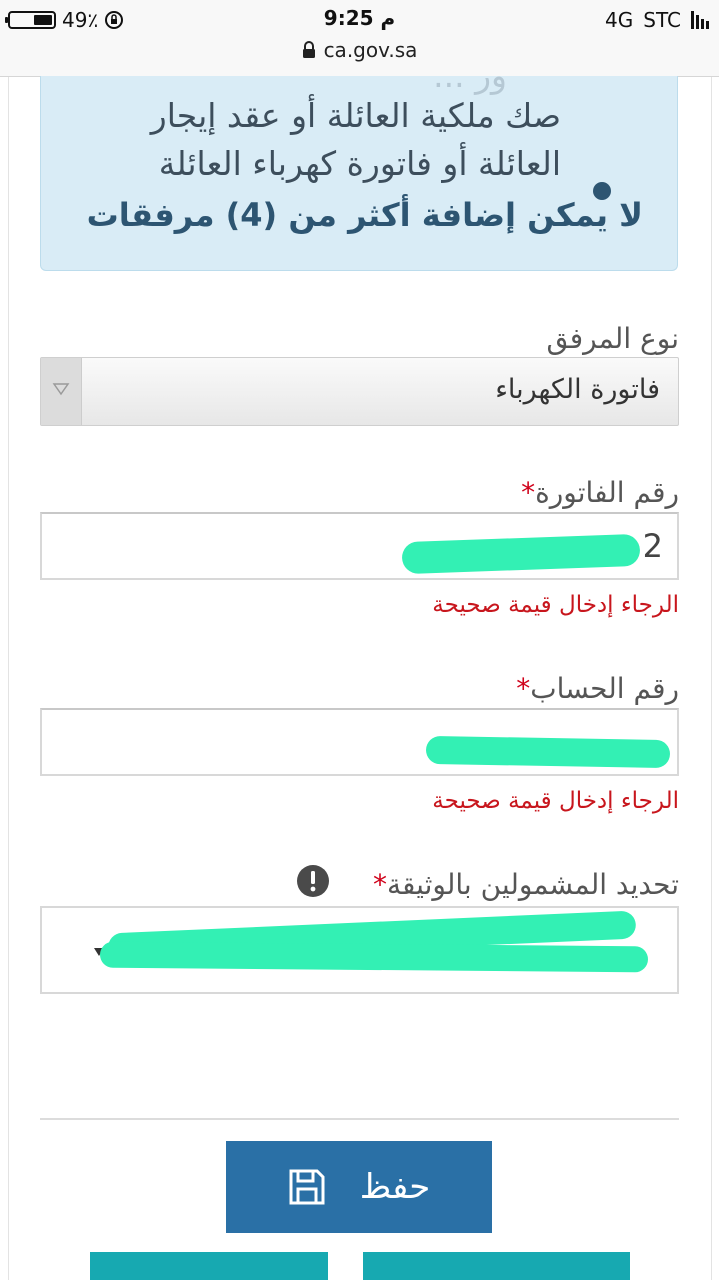  I want to click on invoice-number-value: 2, so click(652, 546).